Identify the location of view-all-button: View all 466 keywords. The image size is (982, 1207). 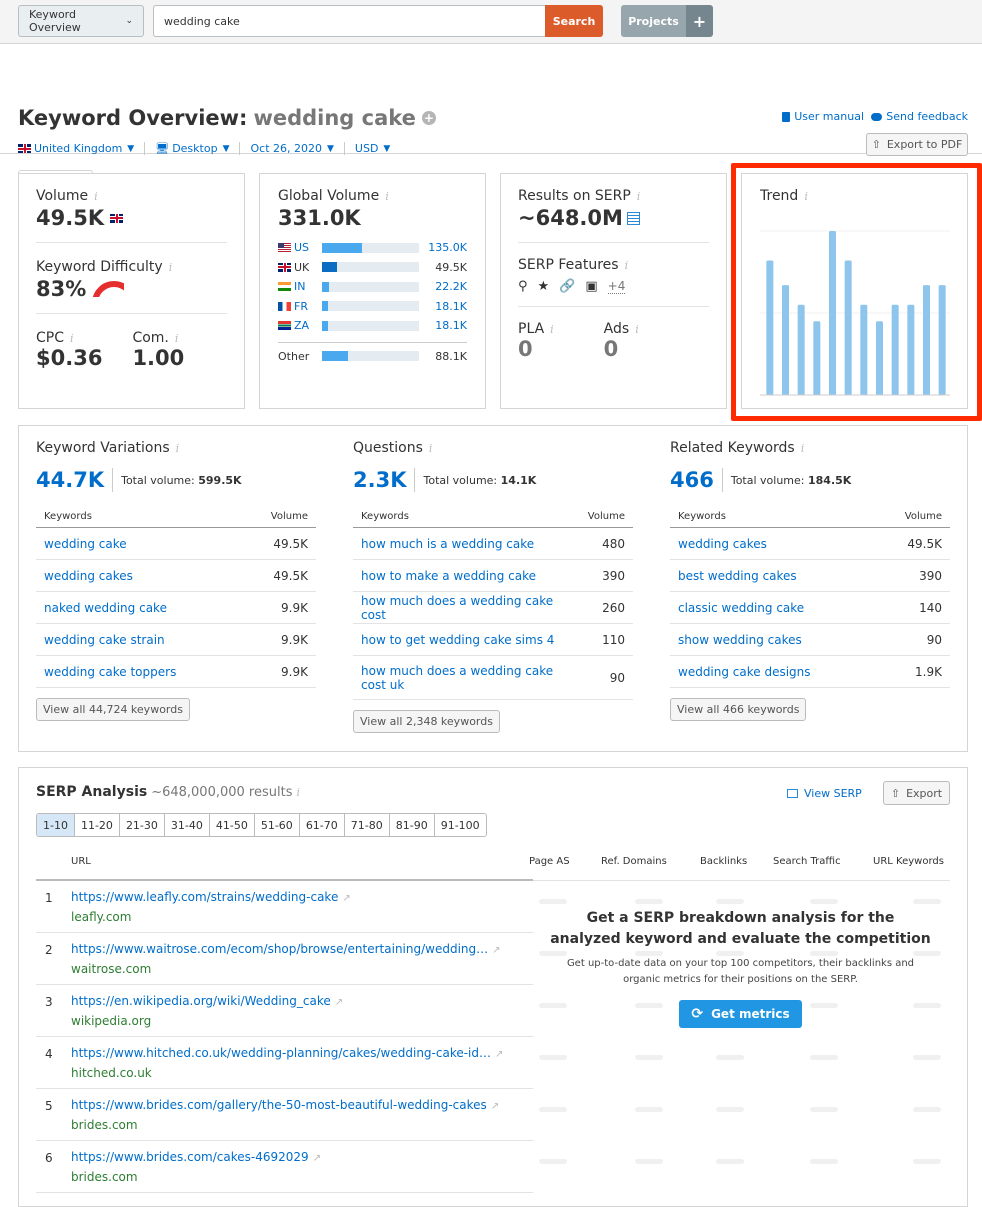
(738, 709).